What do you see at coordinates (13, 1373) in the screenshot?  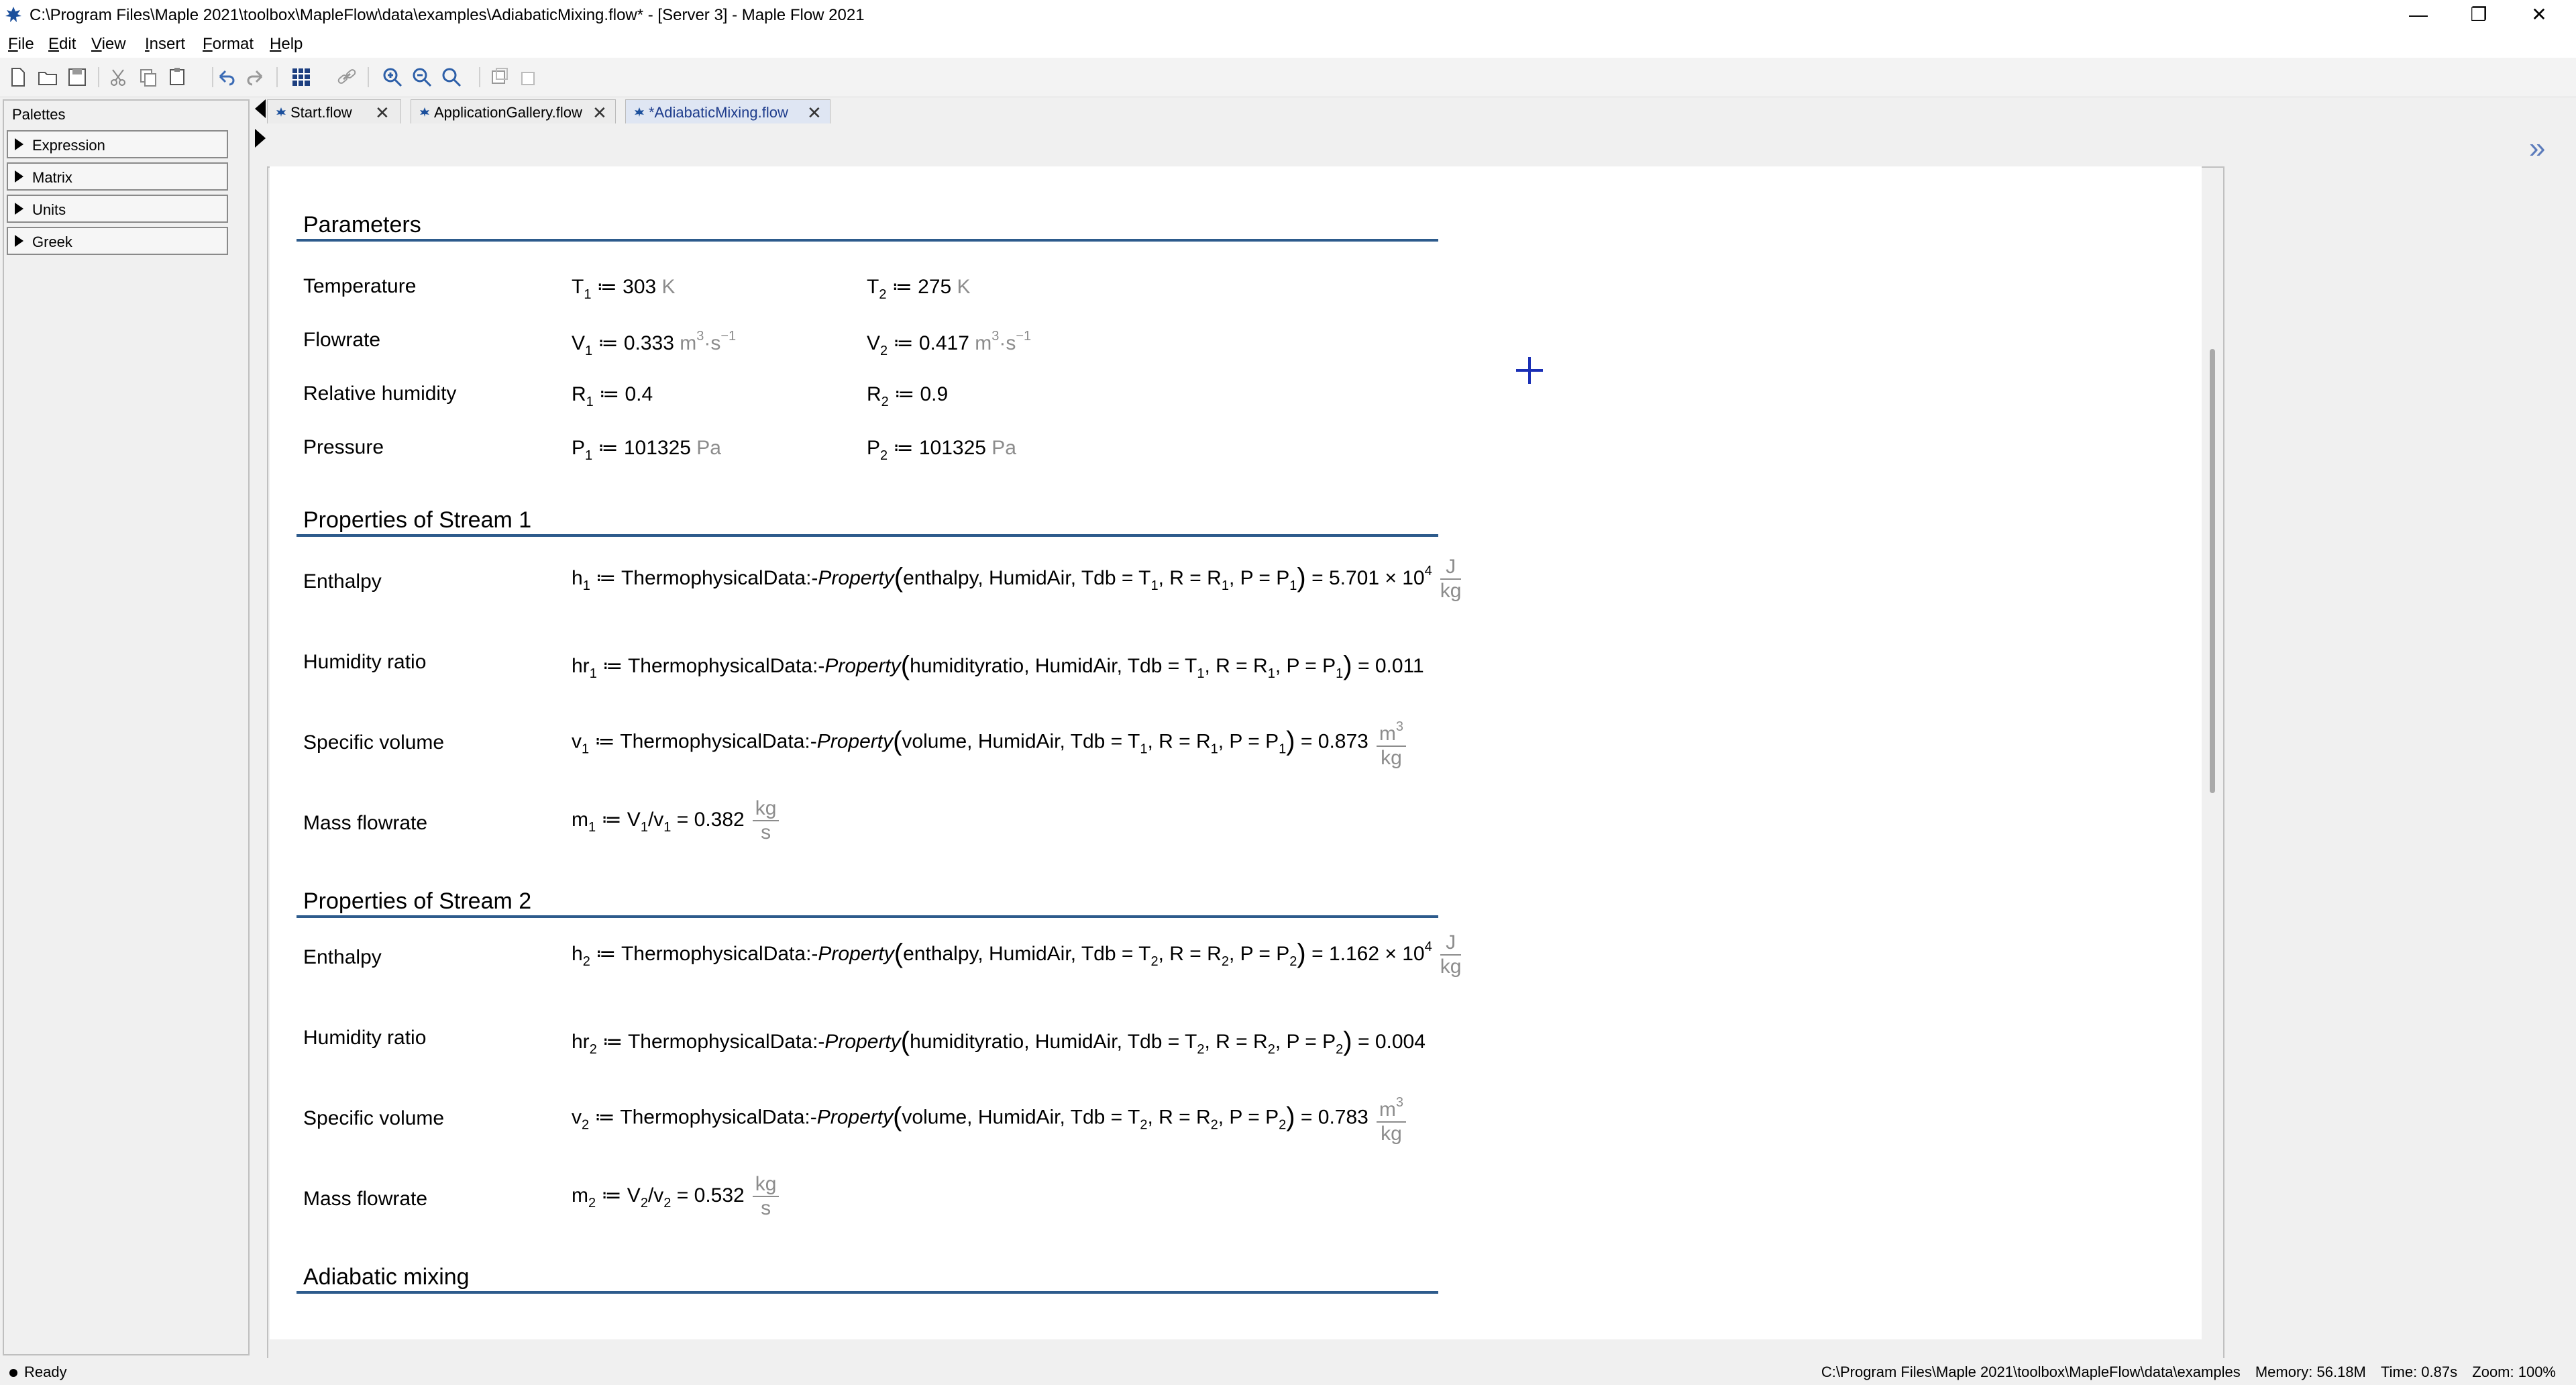 I see `status-indicator-icon` at bounding box center [13, 1373].